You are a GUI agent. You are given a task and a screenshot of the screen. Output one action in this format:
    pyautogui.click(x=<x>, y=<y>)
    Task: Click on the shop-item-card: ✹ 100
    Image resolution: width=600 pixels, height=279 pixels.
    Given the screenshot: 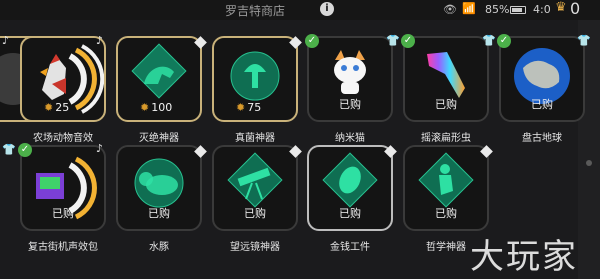 What is the action you would take?
    pyautogui.click(x=159, y=79)
    